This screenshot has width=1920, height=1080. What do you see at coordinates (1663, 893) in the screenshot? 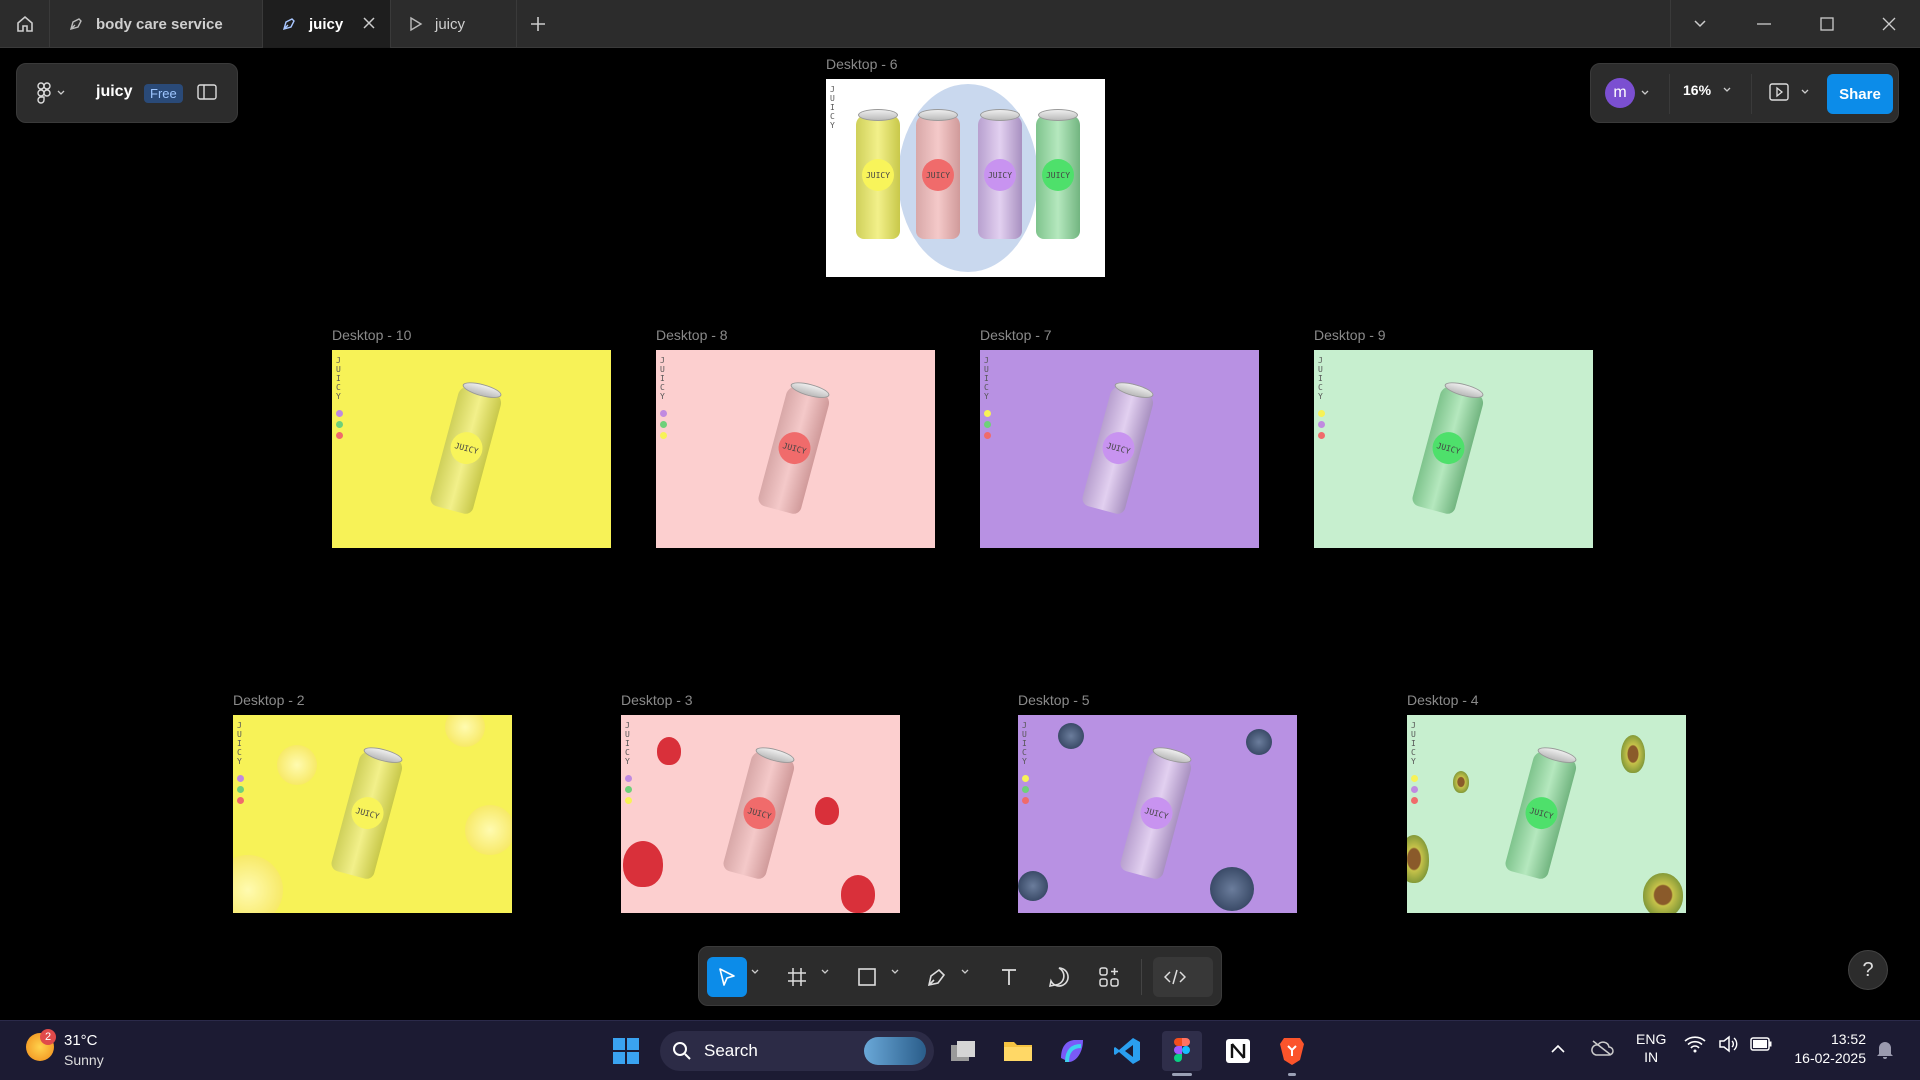
I see `avocado-image` at bounding box center [1663, 893].